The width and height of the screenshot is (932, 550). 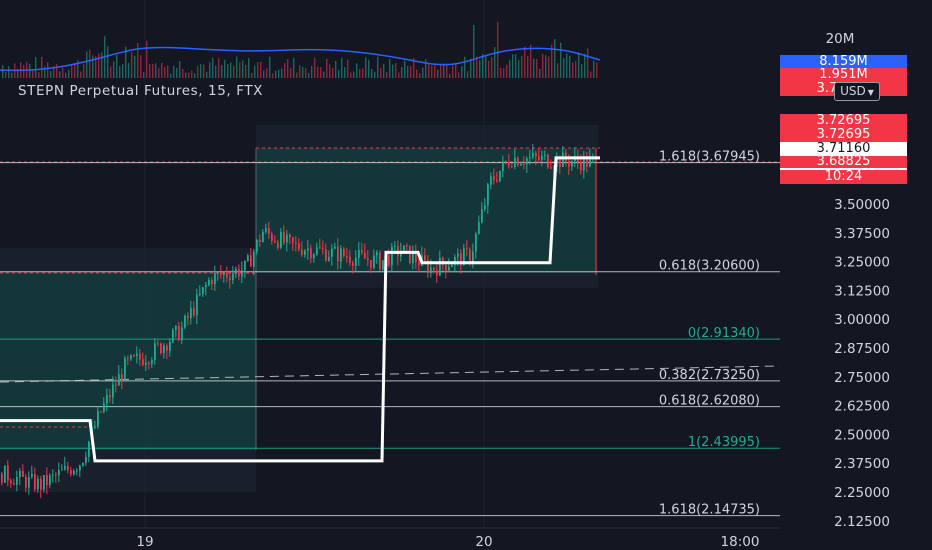 I want to click on price-tag: 3.68825, so click(x=843, y=161).